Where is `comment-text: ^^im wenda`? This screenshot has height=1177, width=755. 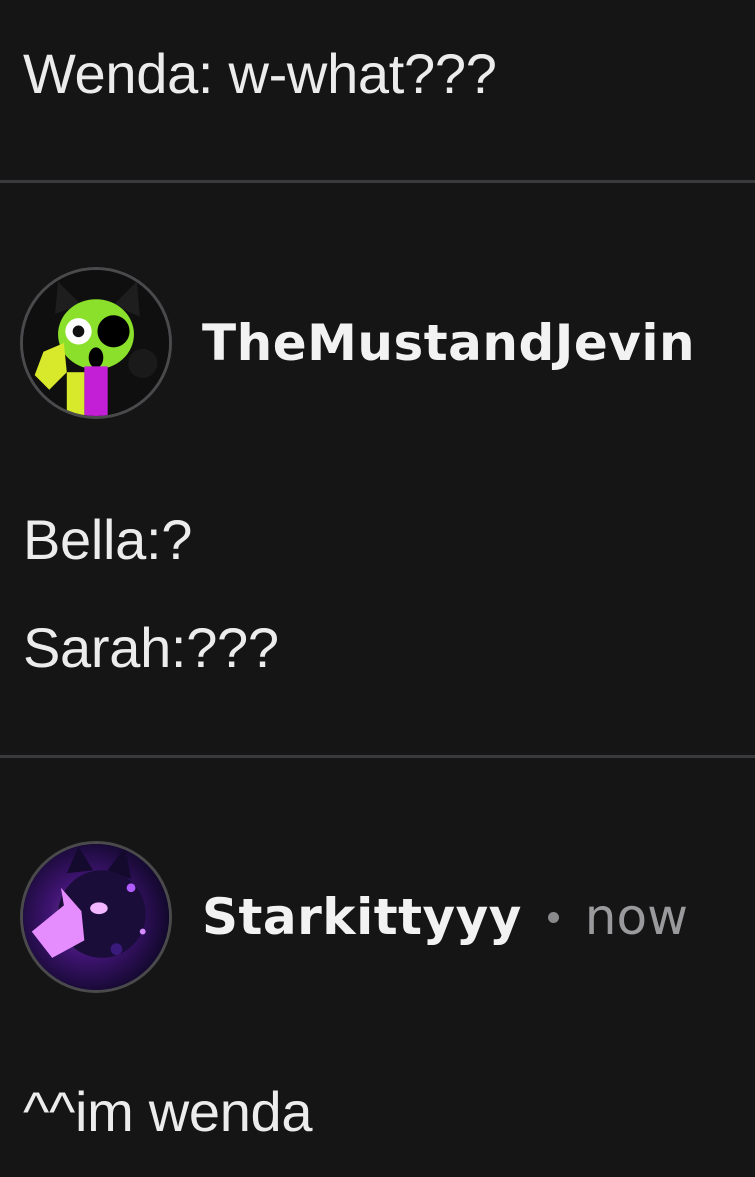 comment-text: ^^im wenda is located at coordinates (168, 1111).